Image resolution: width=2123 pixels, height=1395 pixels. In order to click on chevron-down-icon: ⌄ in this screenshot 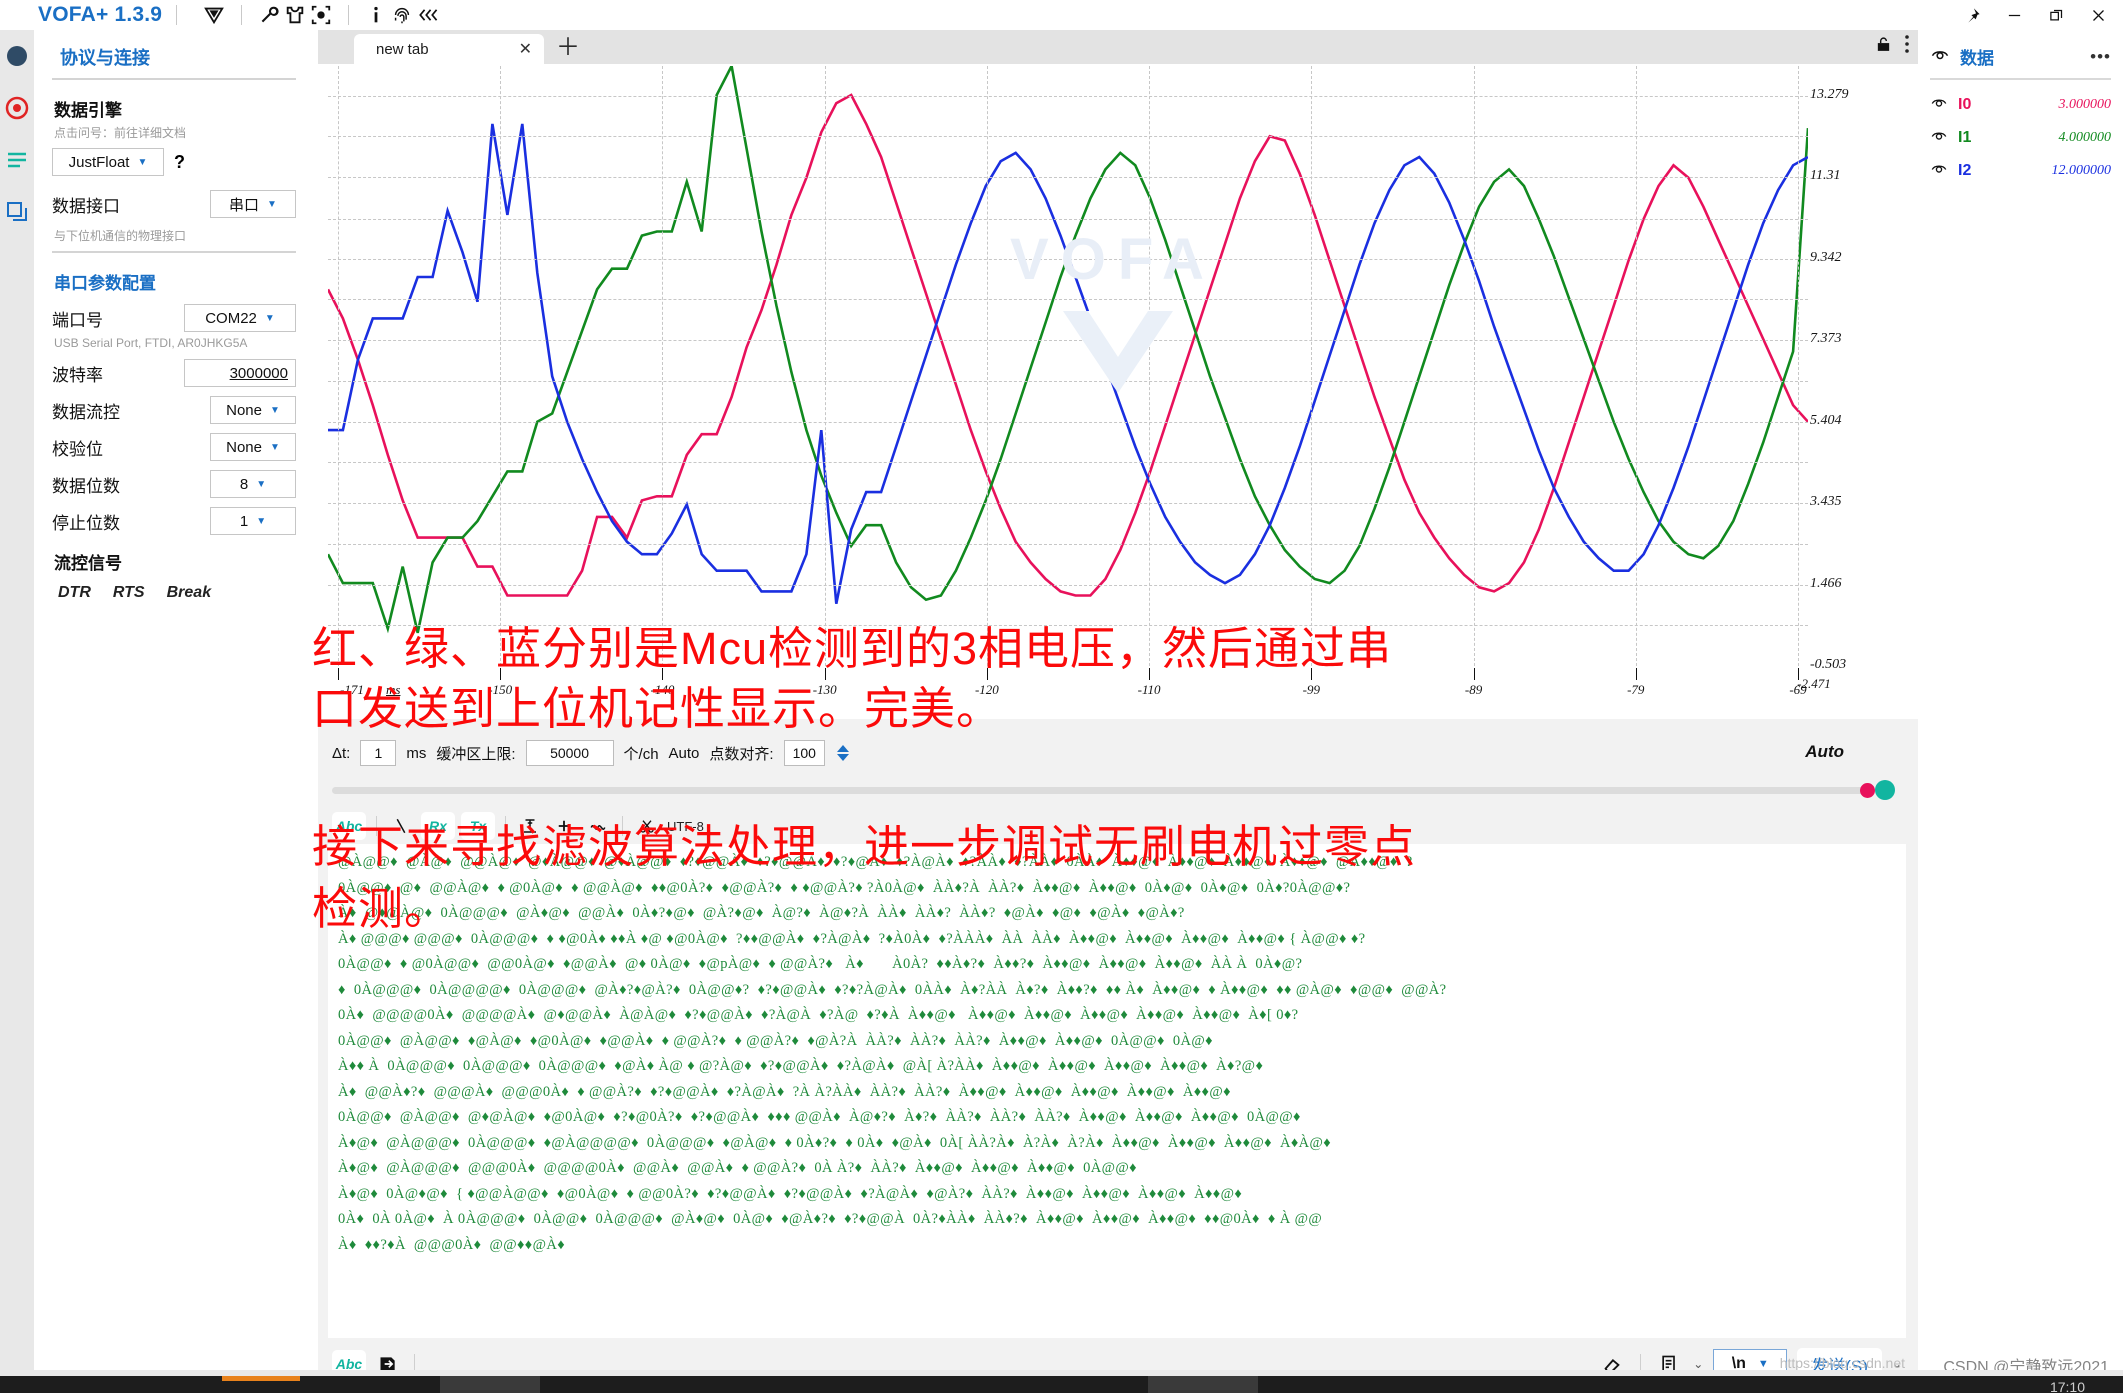, I will do `click(1698, 1364)`.